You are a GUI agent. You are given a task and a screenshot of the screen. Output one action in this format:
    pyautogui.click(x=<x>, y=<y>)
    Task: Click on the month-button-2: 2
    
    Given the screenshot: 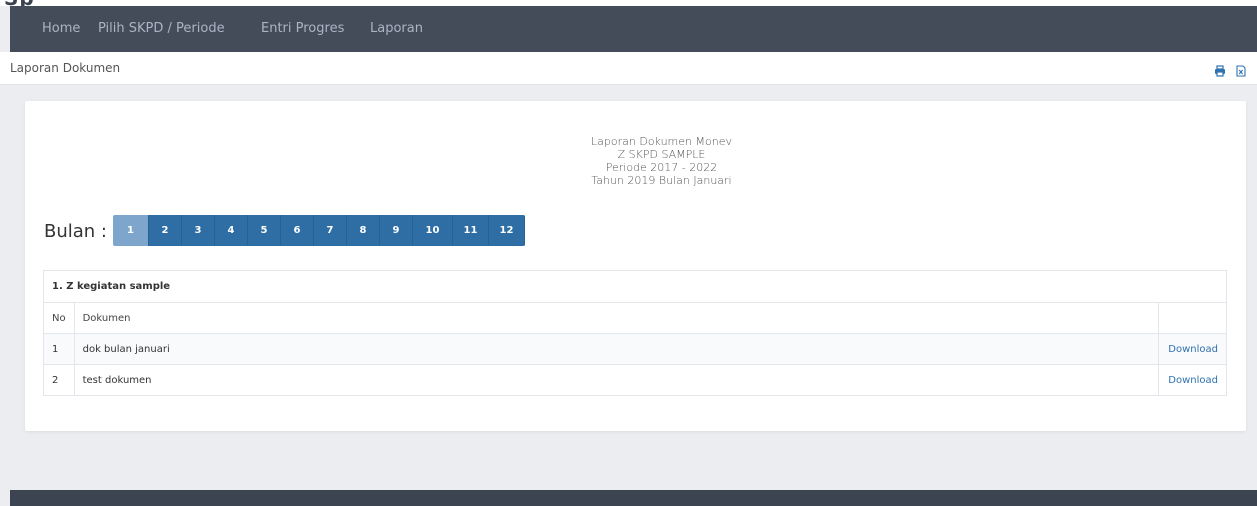 What is the action you would take?
    pyautogui.click(x=165, y=230)
    